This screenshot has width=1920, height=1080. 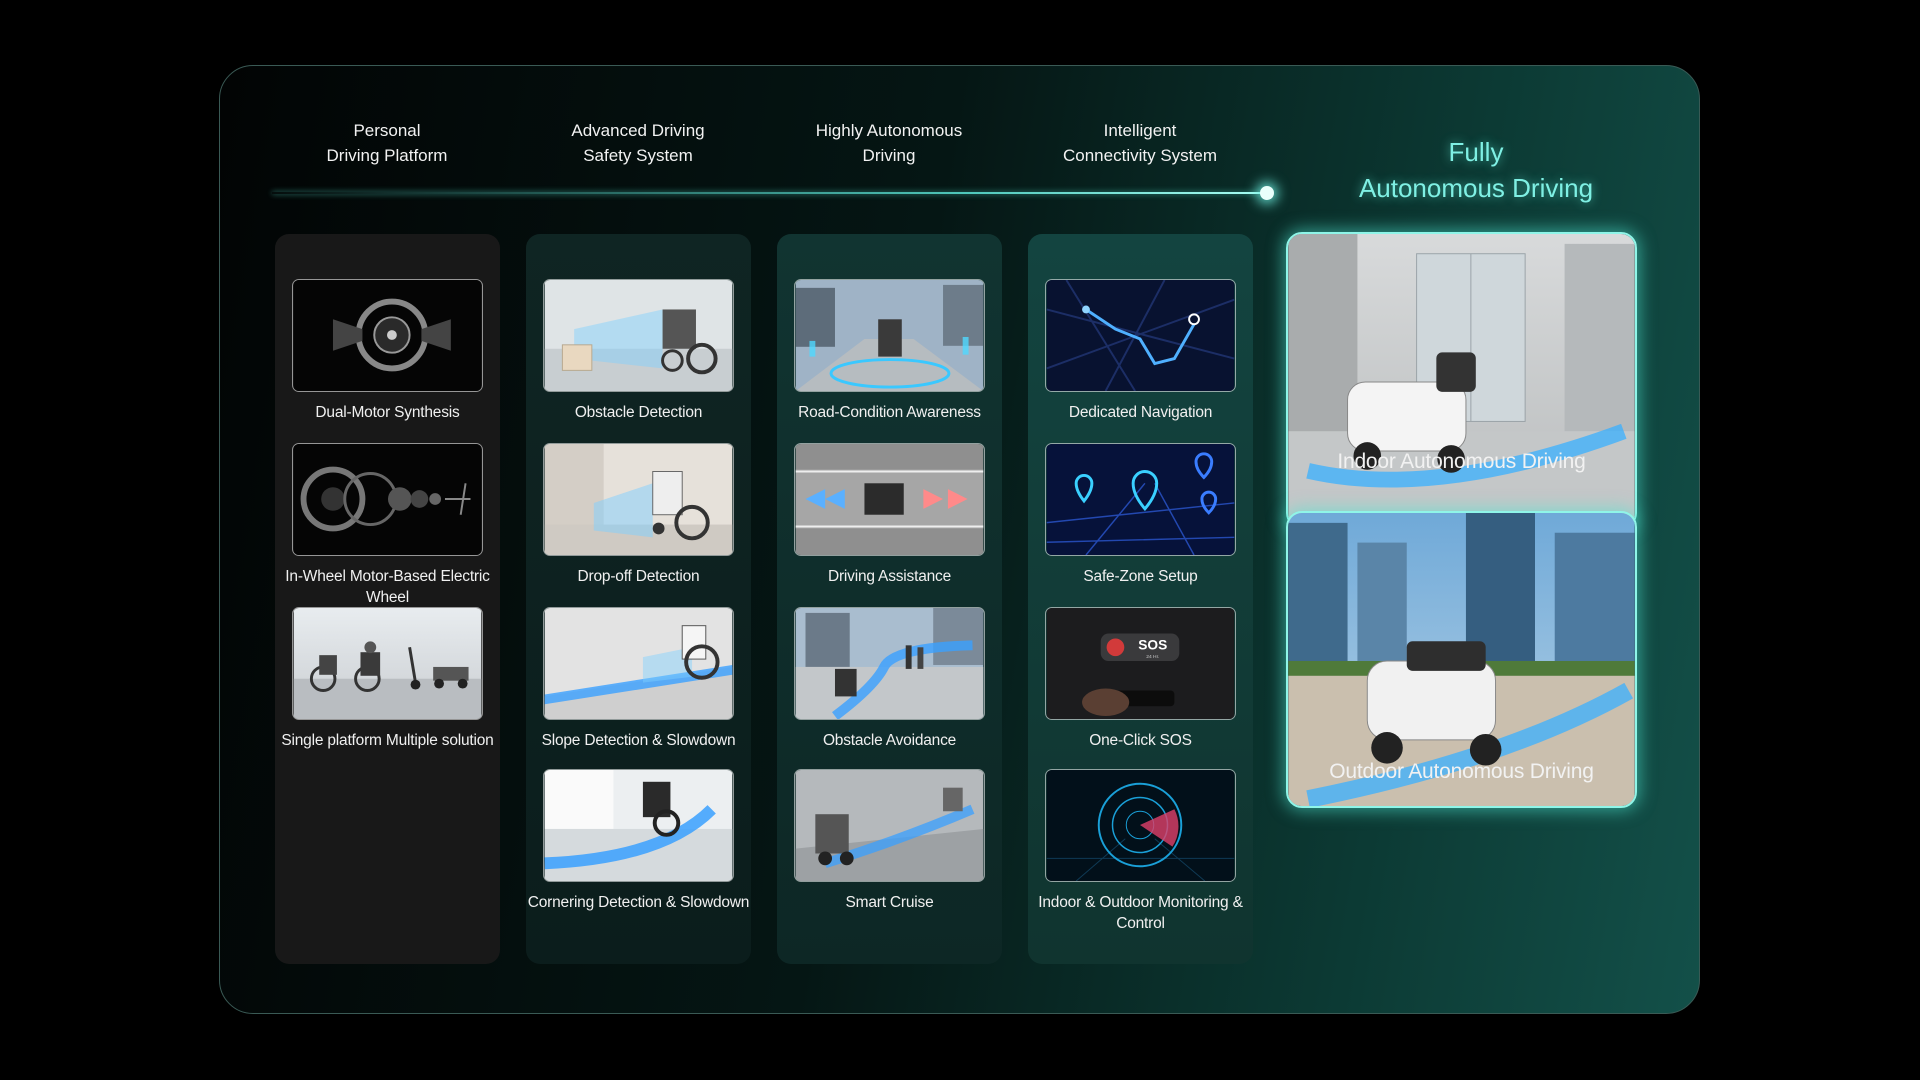 I want to click on cornering-detection-image, so click(x=638, y=825).